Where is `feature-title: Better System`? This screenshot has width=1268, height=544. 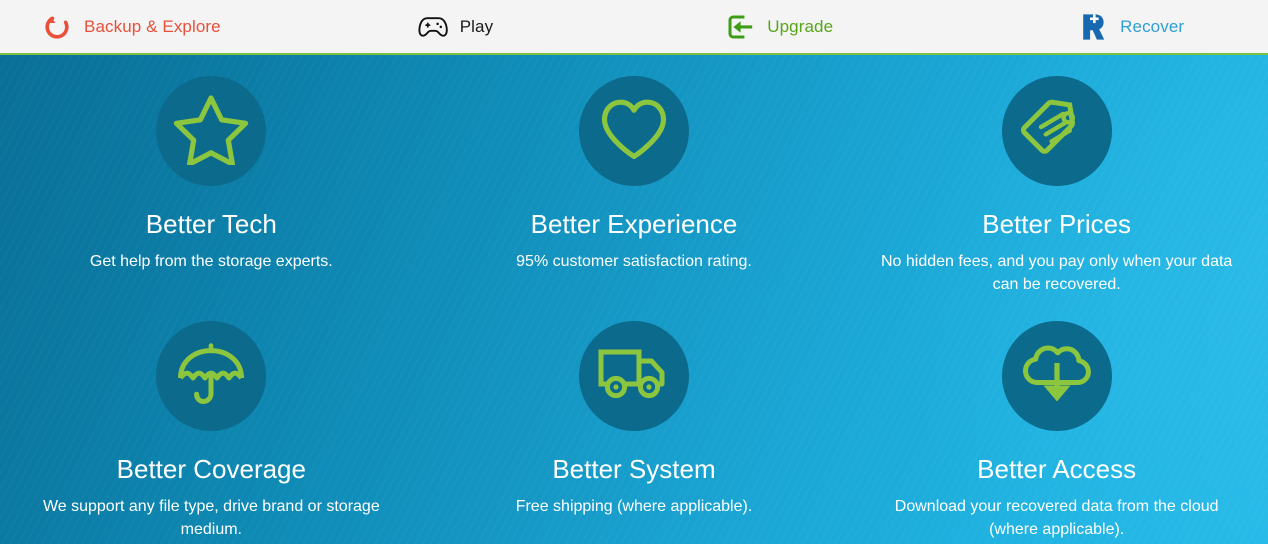
feature-title: Better System is located at coordinates (634, 469).